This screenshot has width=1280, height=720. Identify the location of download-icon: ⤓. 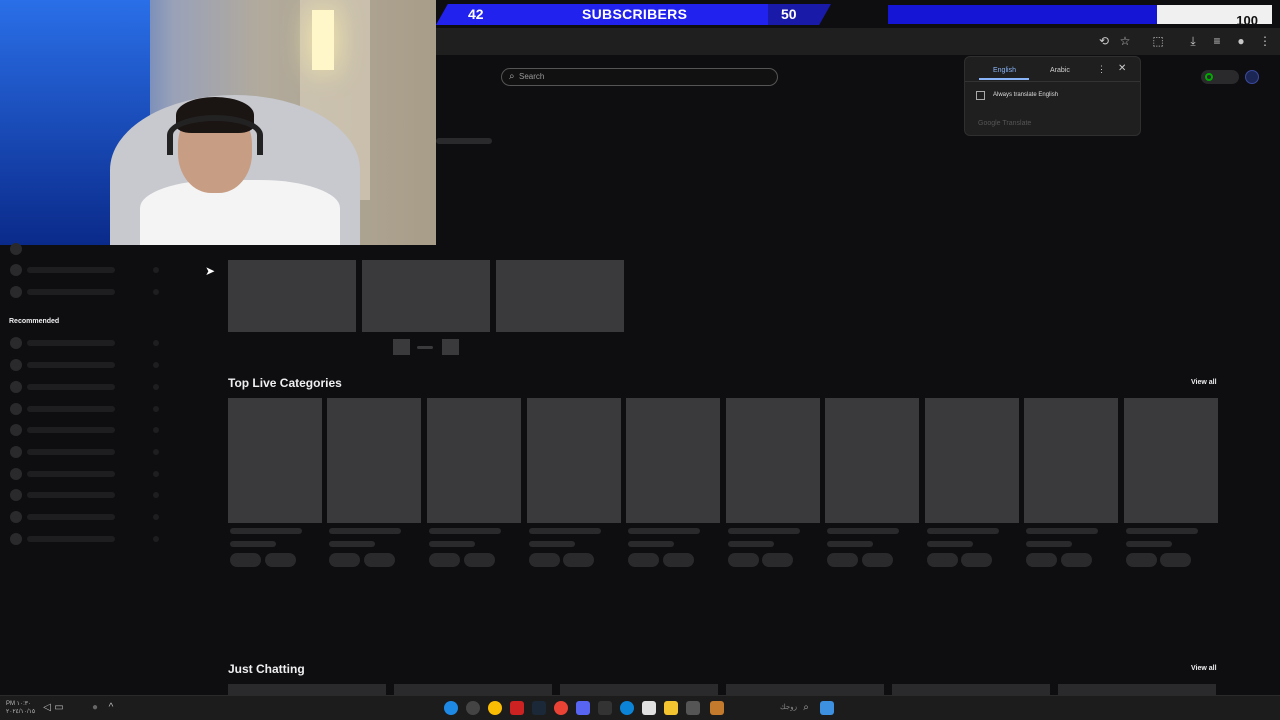
(1193, 41).